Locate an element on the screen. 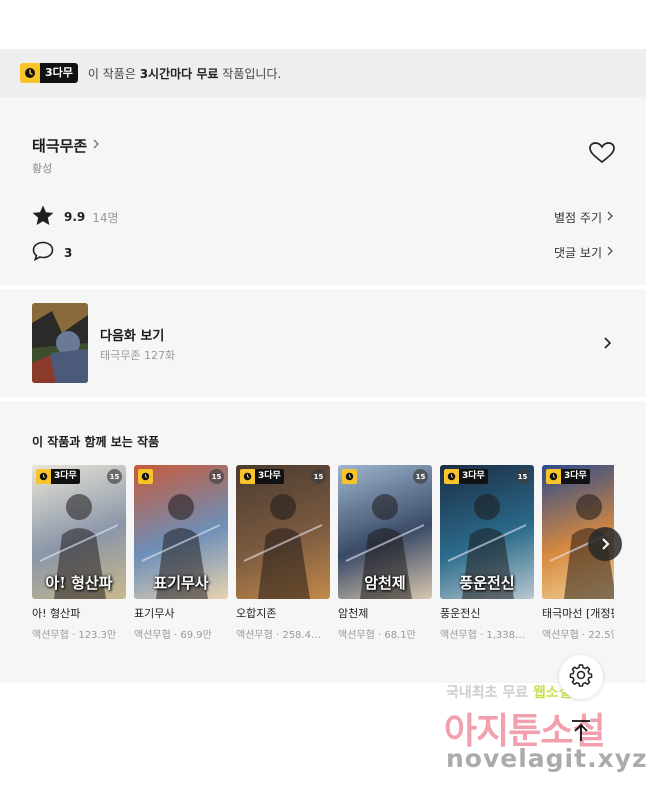  rate-button-label: 별점 주기 is located at coordinates (578, 217).